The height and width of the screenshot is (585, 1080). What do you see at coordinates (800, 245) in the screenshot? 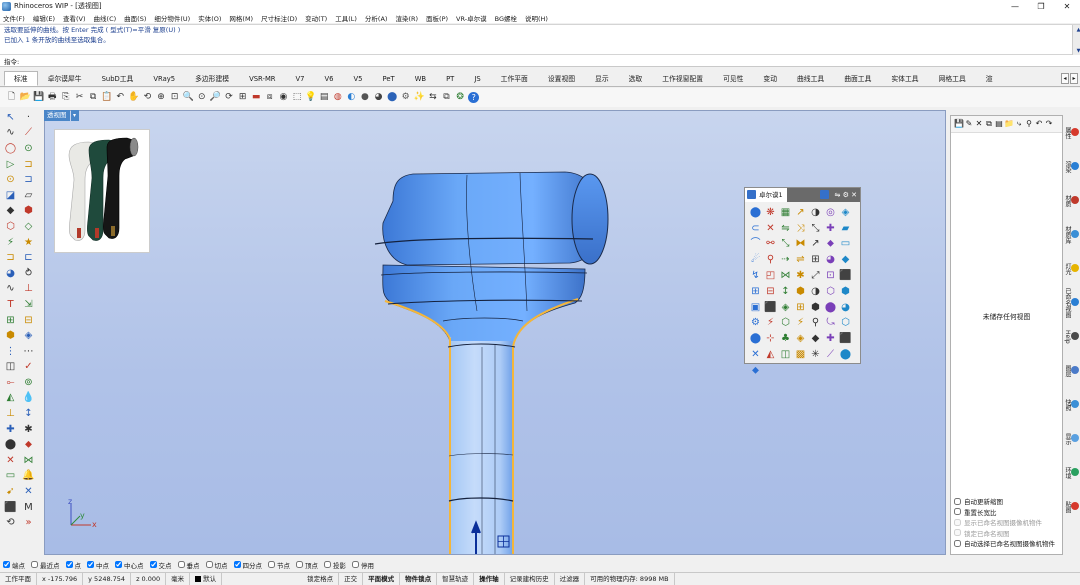
I see `float-tool-icon: ⧓` at bounding box center [800, 245].